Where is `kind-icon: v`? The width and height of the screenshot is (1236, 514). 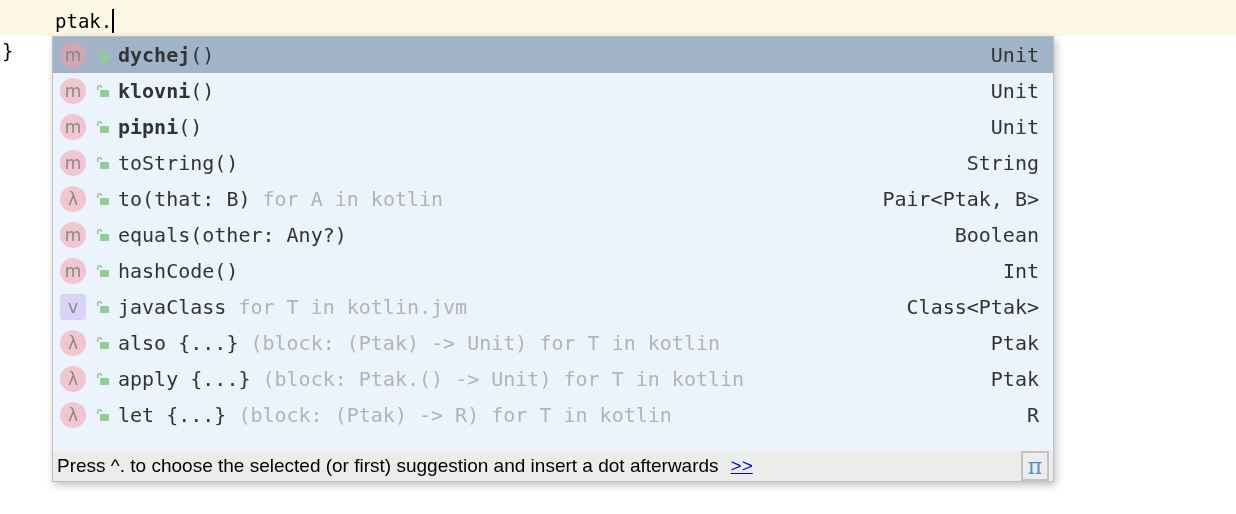
kind-icon: v is located at coordinates (73, 307).